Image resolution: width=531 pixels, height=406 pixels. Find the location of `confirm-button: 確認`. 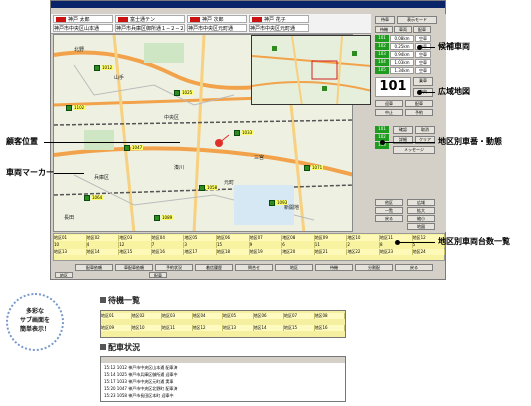

confirm-button: 確認 is located at coordinates (403, 130).